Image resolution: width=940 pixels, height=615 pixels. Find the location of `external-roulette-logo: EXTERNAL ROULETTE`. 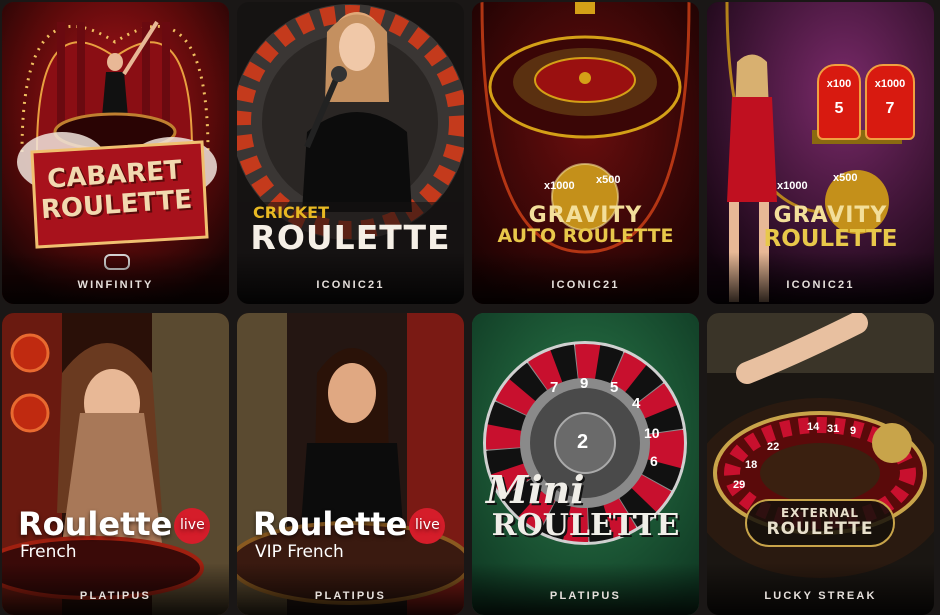

external-roulette-logo: EXTERNAL ROULETTE is located at coordinates (820, 523).